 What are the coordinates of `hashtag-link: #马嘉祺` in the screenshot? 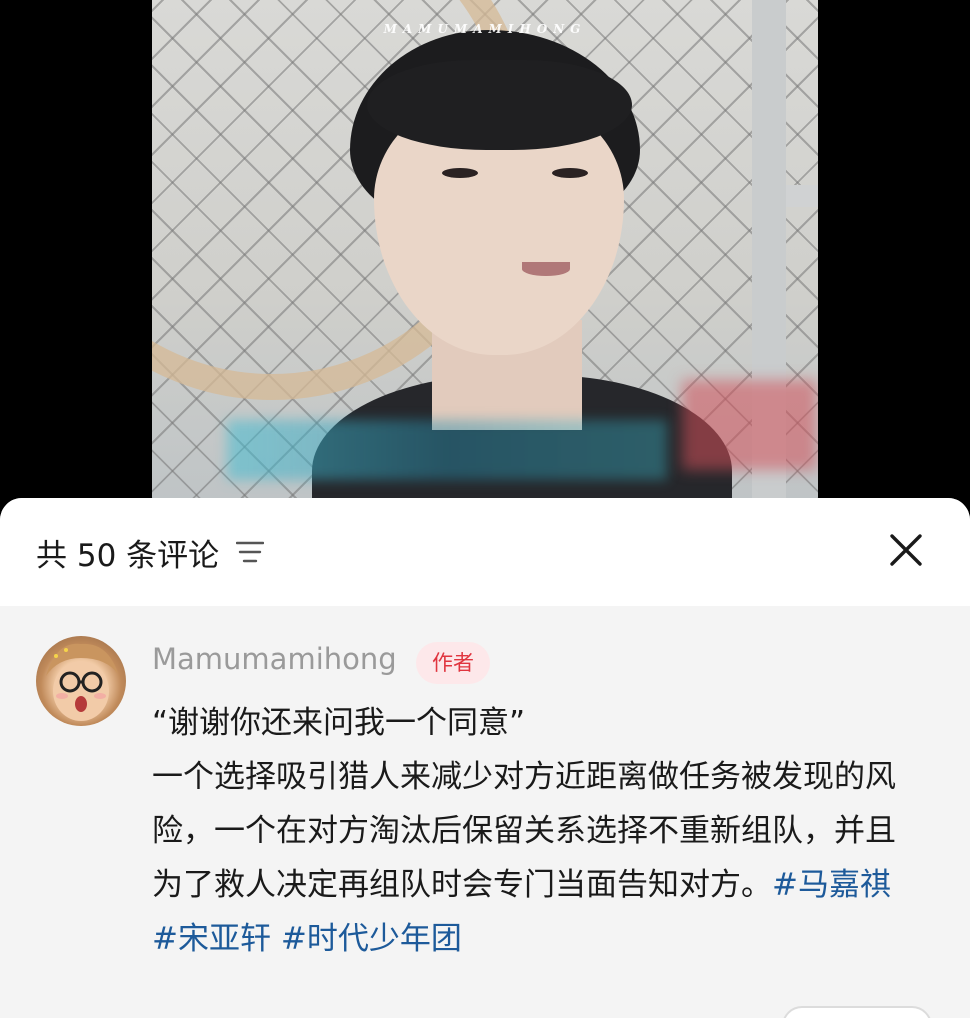 It's located at (831, 885).